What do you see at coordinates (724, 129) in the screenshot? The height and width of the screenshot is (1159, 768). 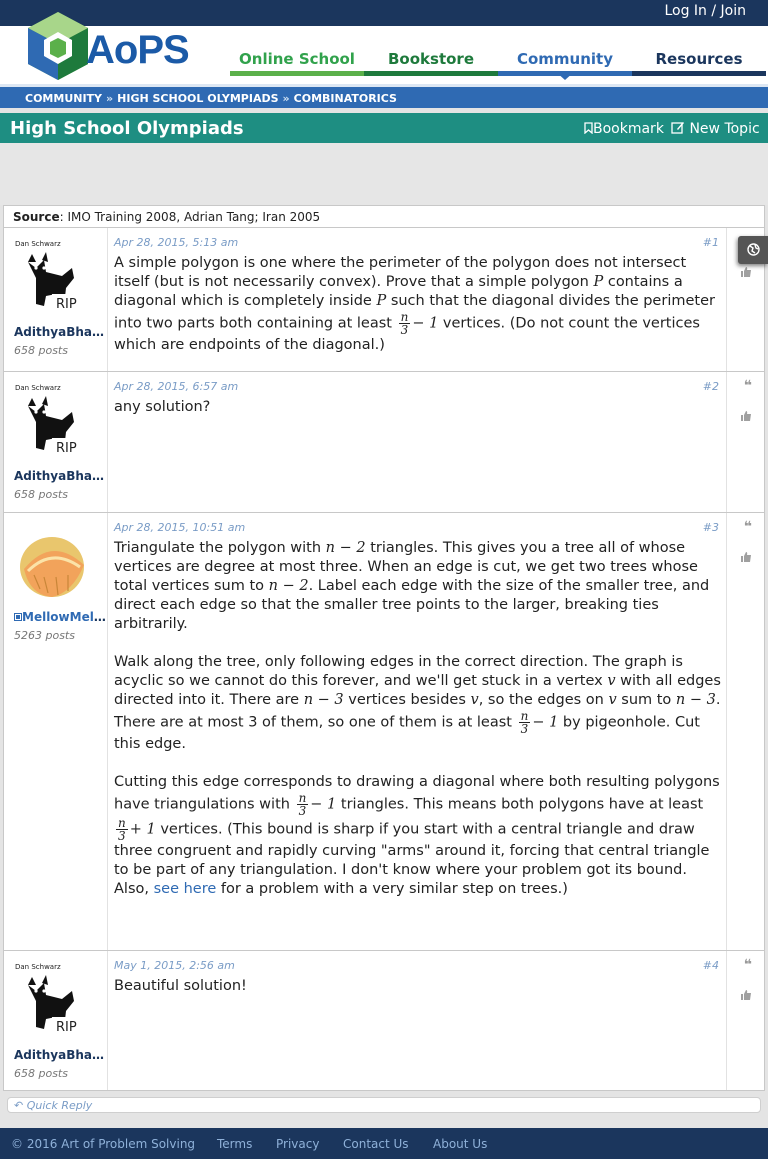 I see `new-topic-label: New Topic` at bounding box center [724, 129].